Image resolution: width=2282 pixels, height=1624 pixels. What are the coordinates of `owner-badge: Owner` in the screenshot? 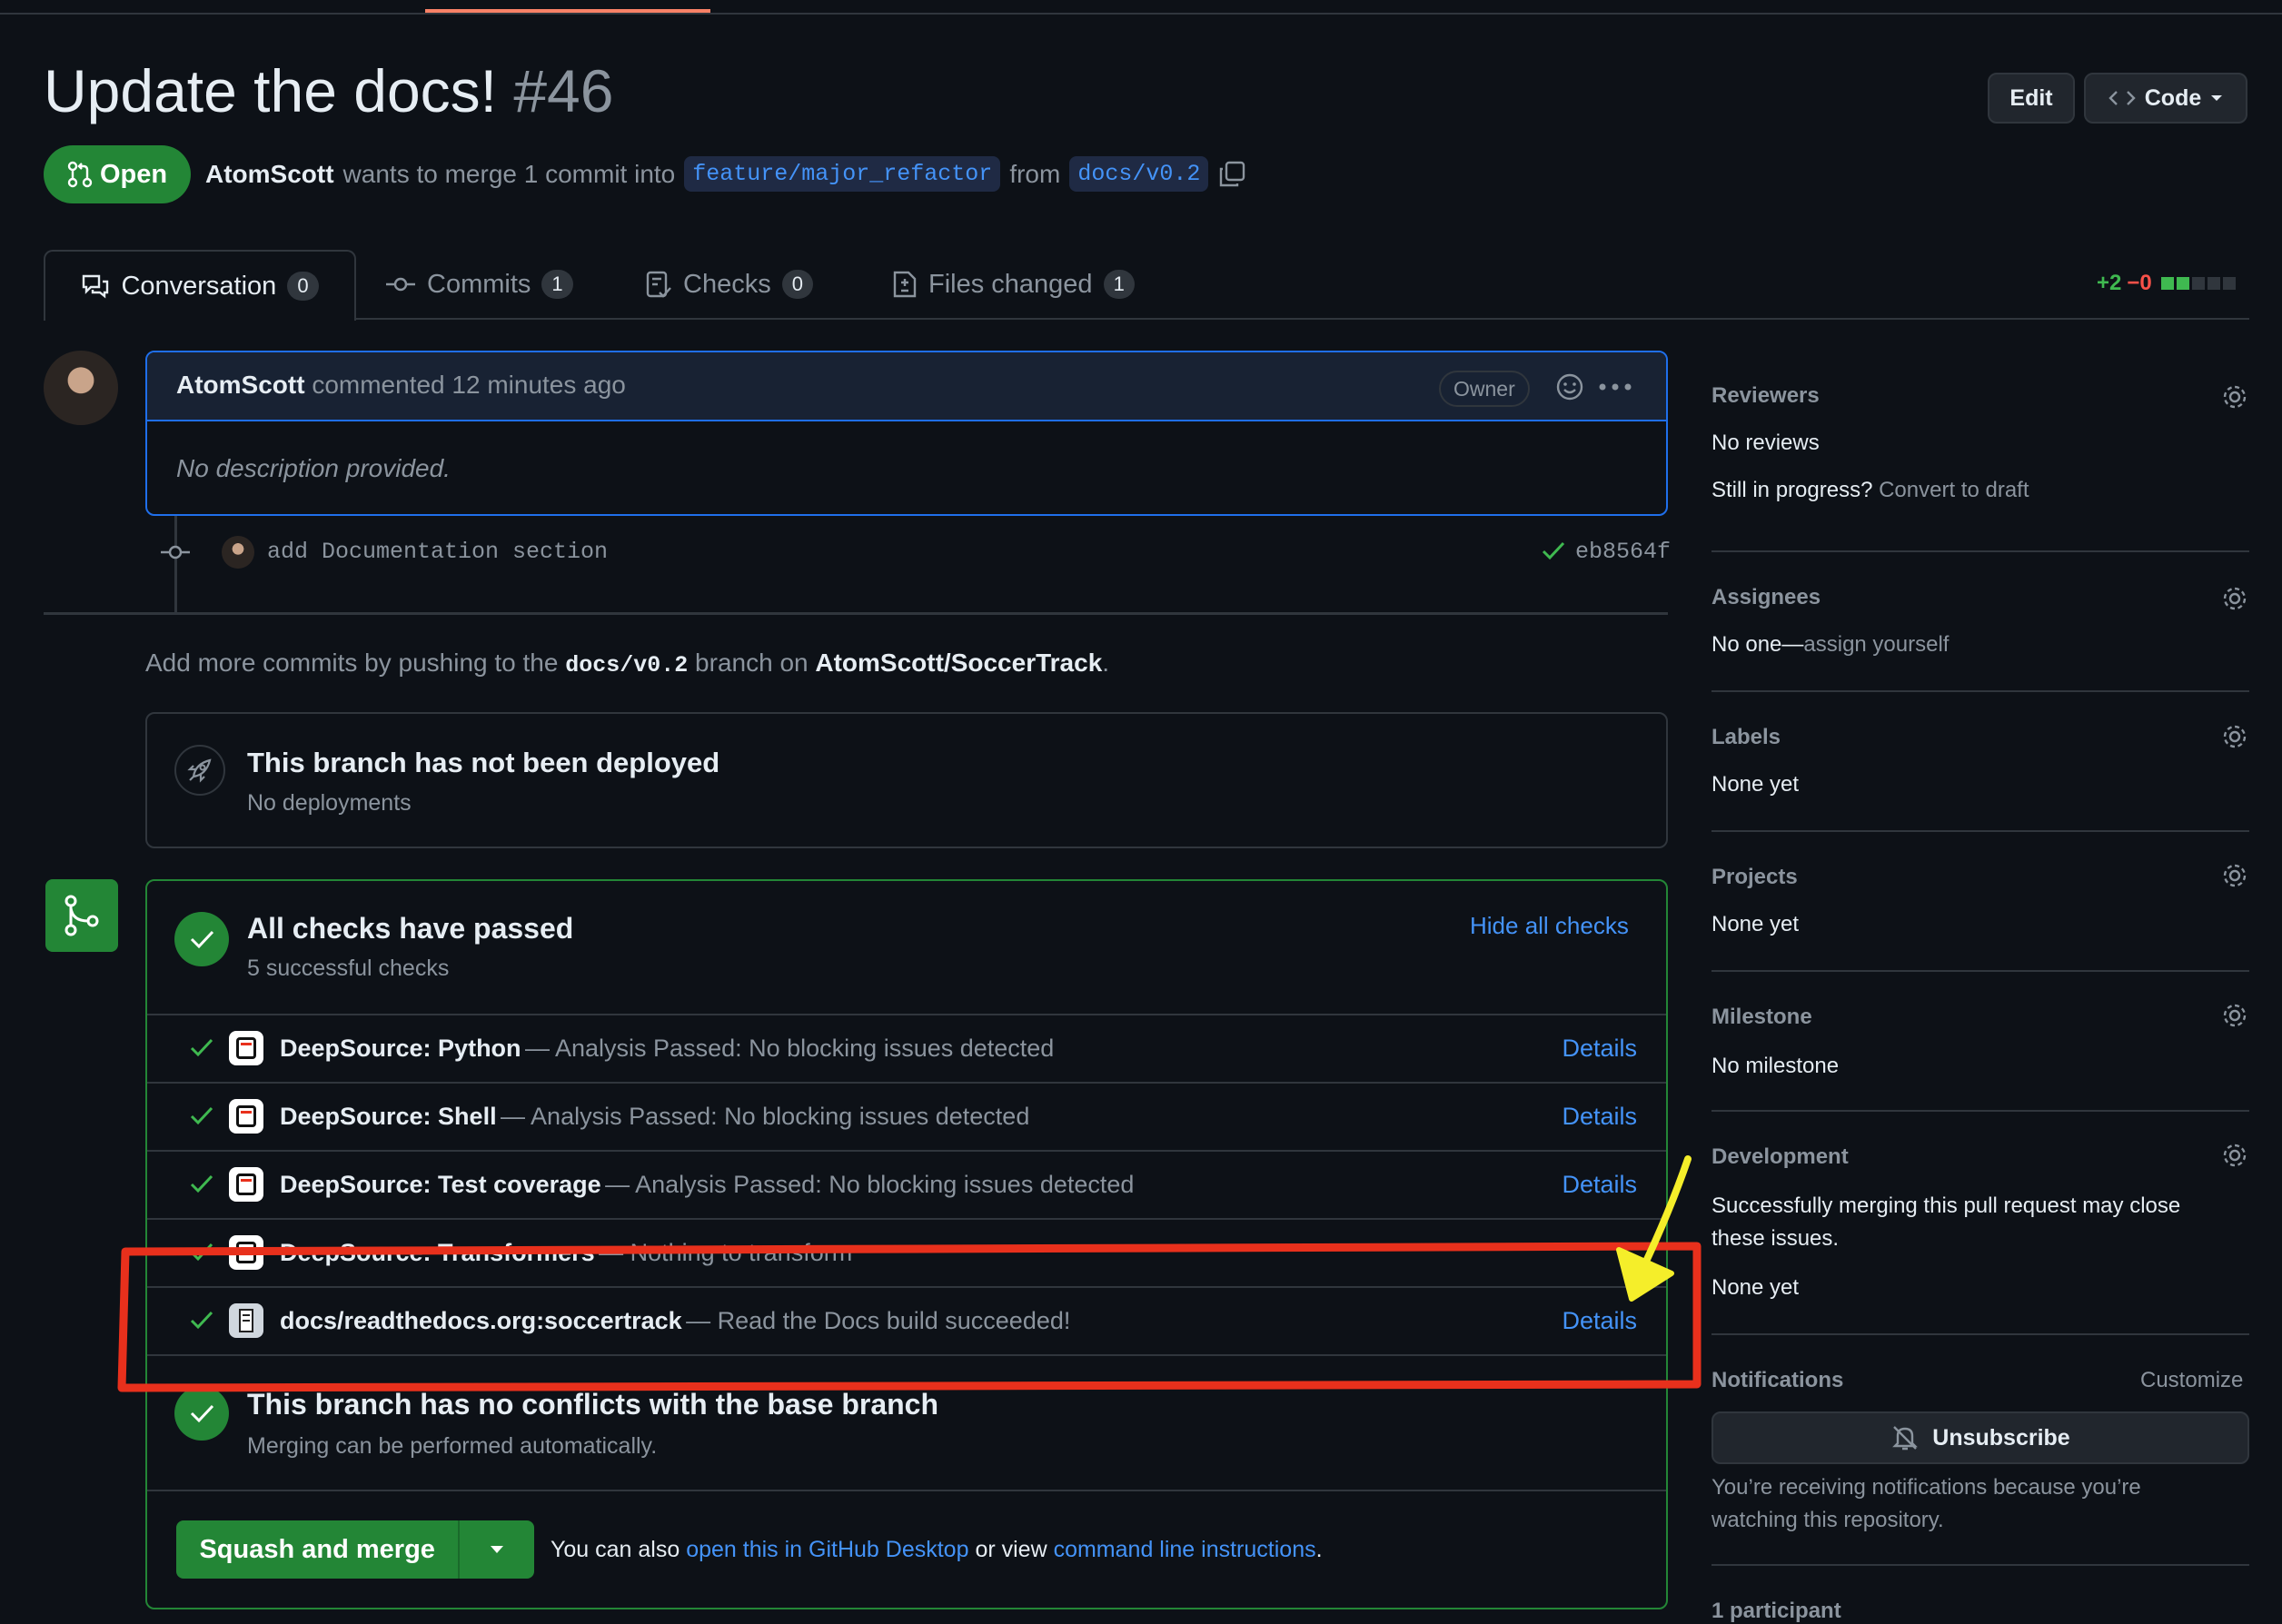 It's located at (1484, 389).